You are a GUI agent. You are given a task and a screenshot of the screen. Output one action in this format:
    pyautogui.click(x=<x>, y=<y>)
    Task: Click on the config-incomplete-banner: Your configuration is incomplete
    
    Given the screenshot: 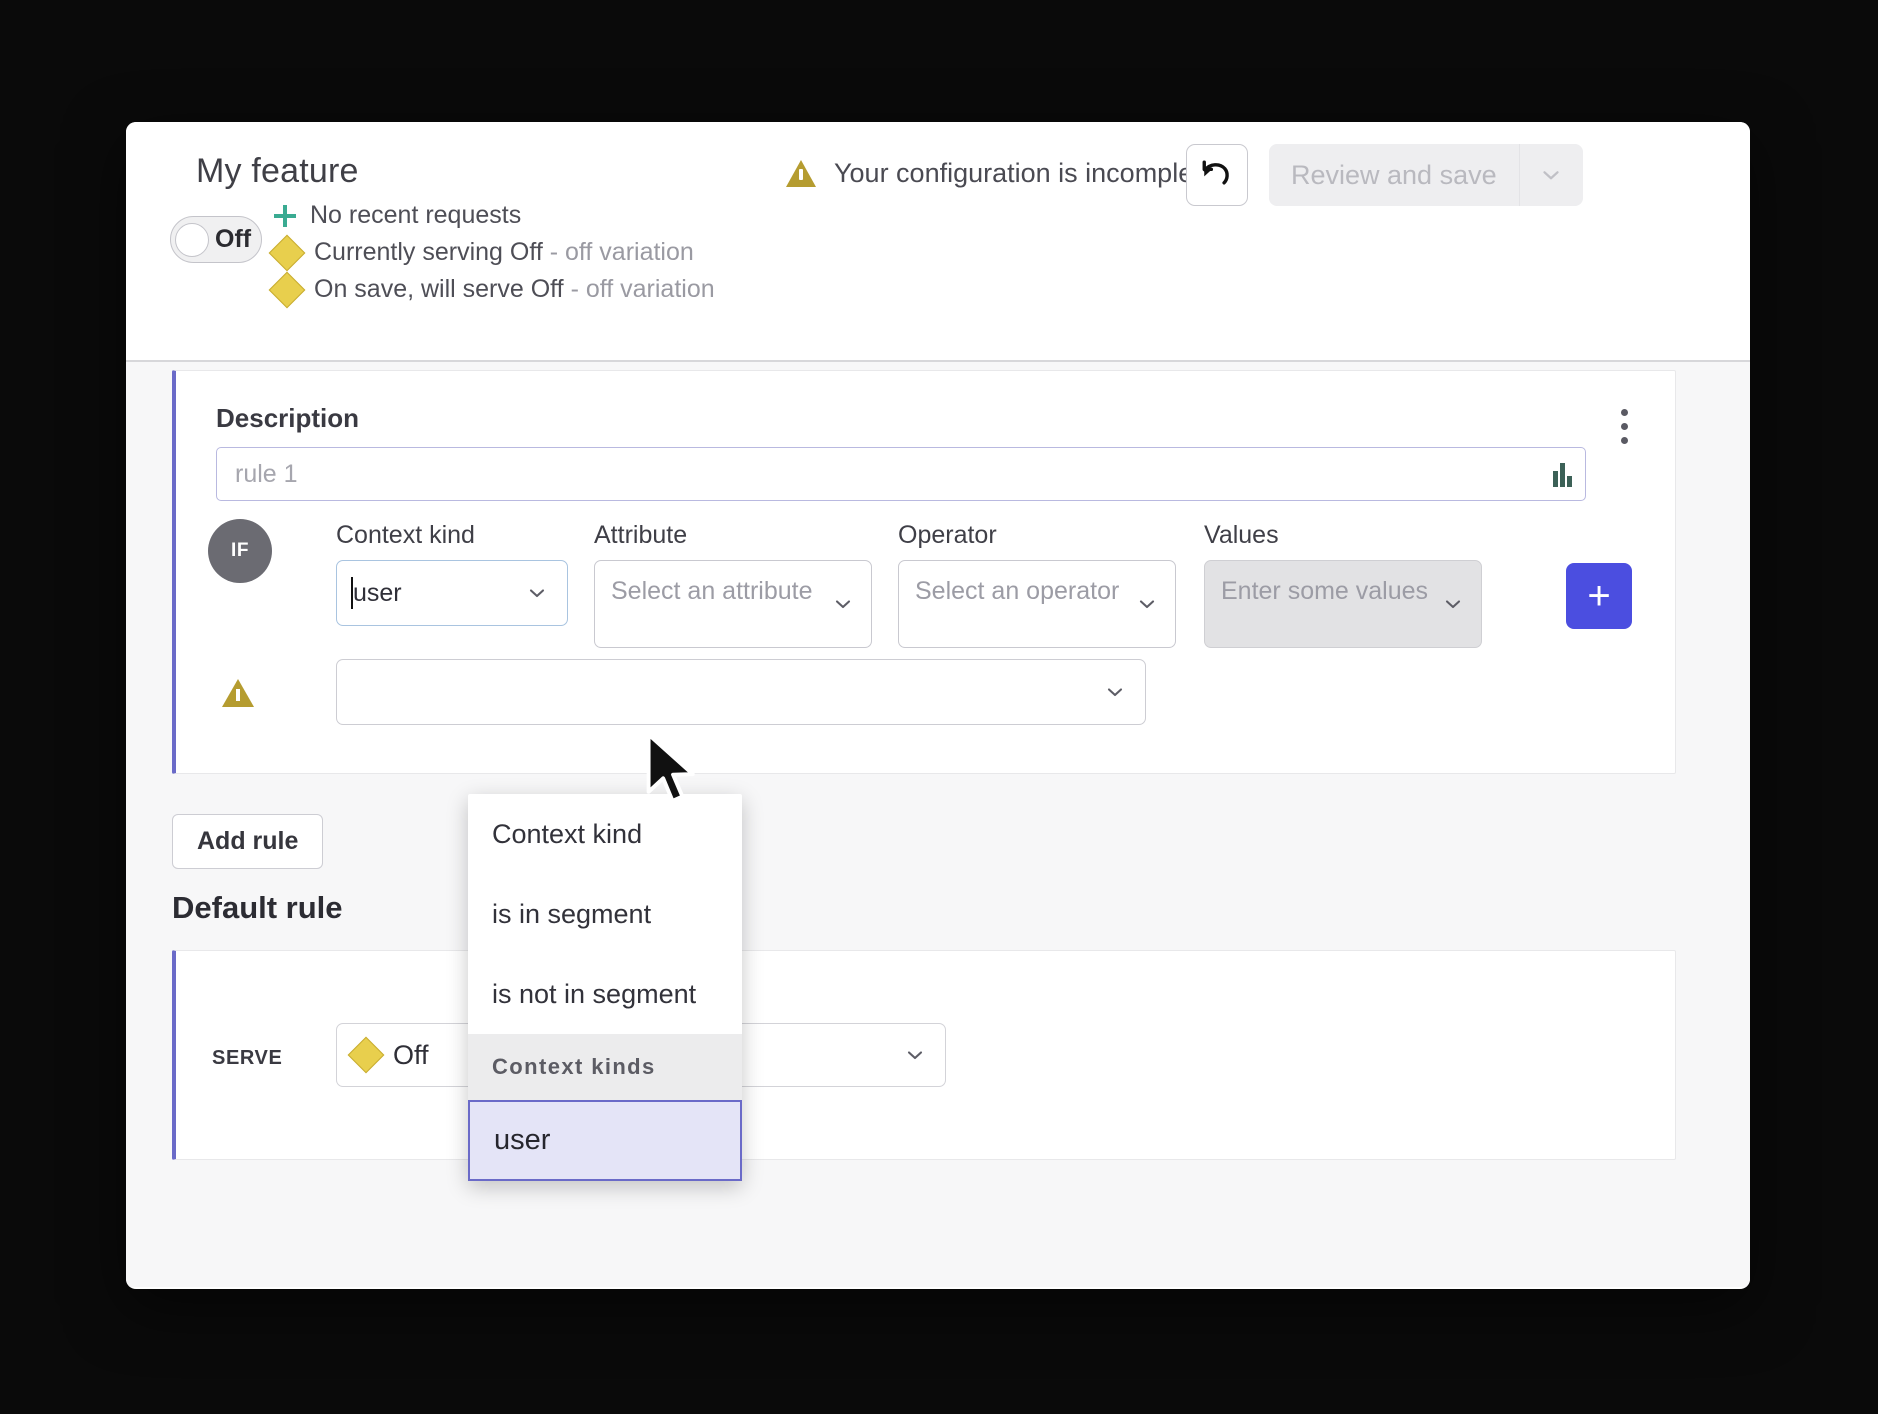 What is the action you would take?
    pyautogui.click(x=1001, y=173)
    